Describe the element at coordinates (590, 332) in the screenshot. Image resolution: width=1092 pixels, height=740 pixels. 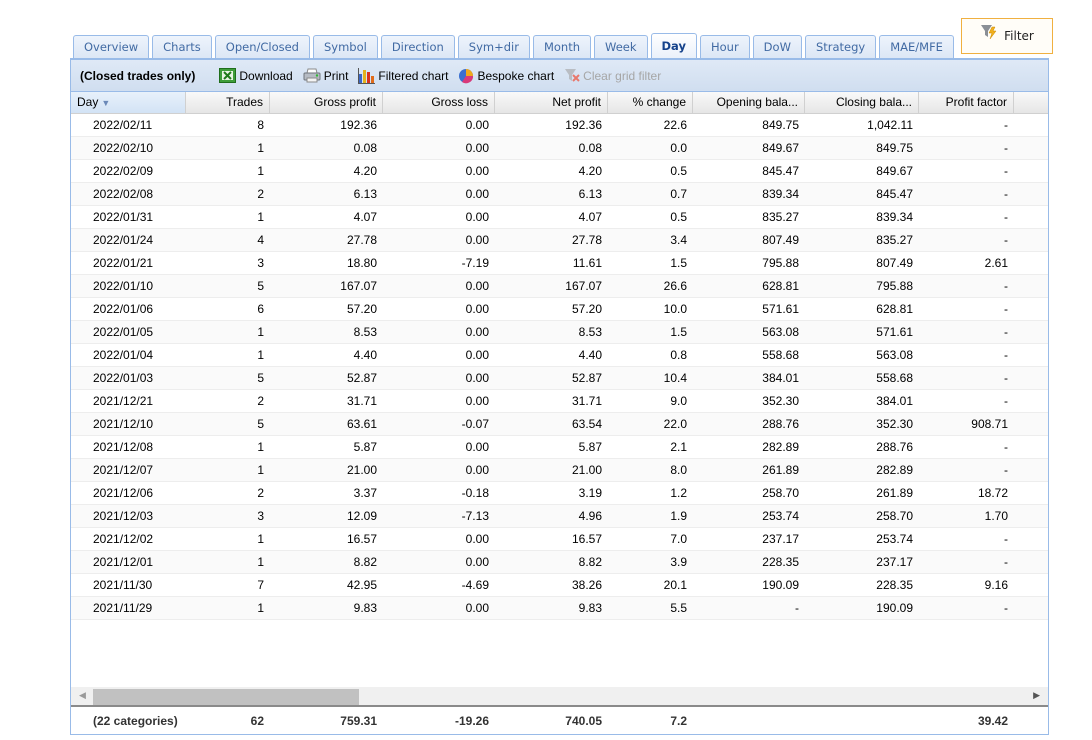
I see `cell-net-profit: 8.53` at that location.